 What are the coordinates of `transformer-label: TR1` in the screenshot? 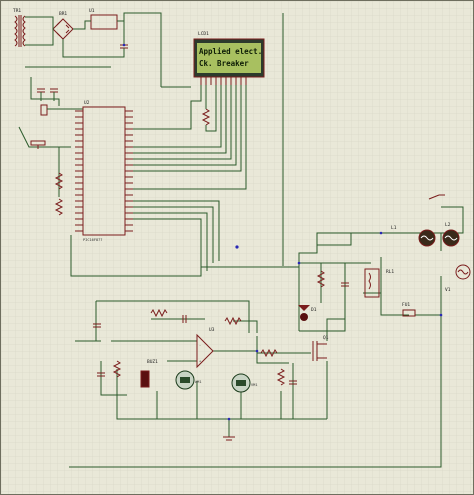 It's located at (17, 11).